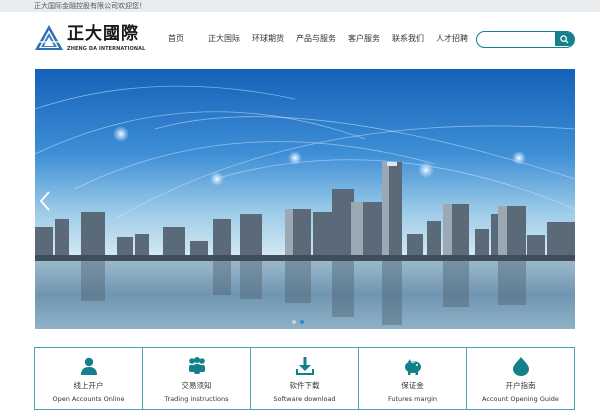 This screenshot has width=600, height=415. Describe the element at coordinates (408, 39) in the screenshot. I see `nav-contact: 联系我们` at that location.